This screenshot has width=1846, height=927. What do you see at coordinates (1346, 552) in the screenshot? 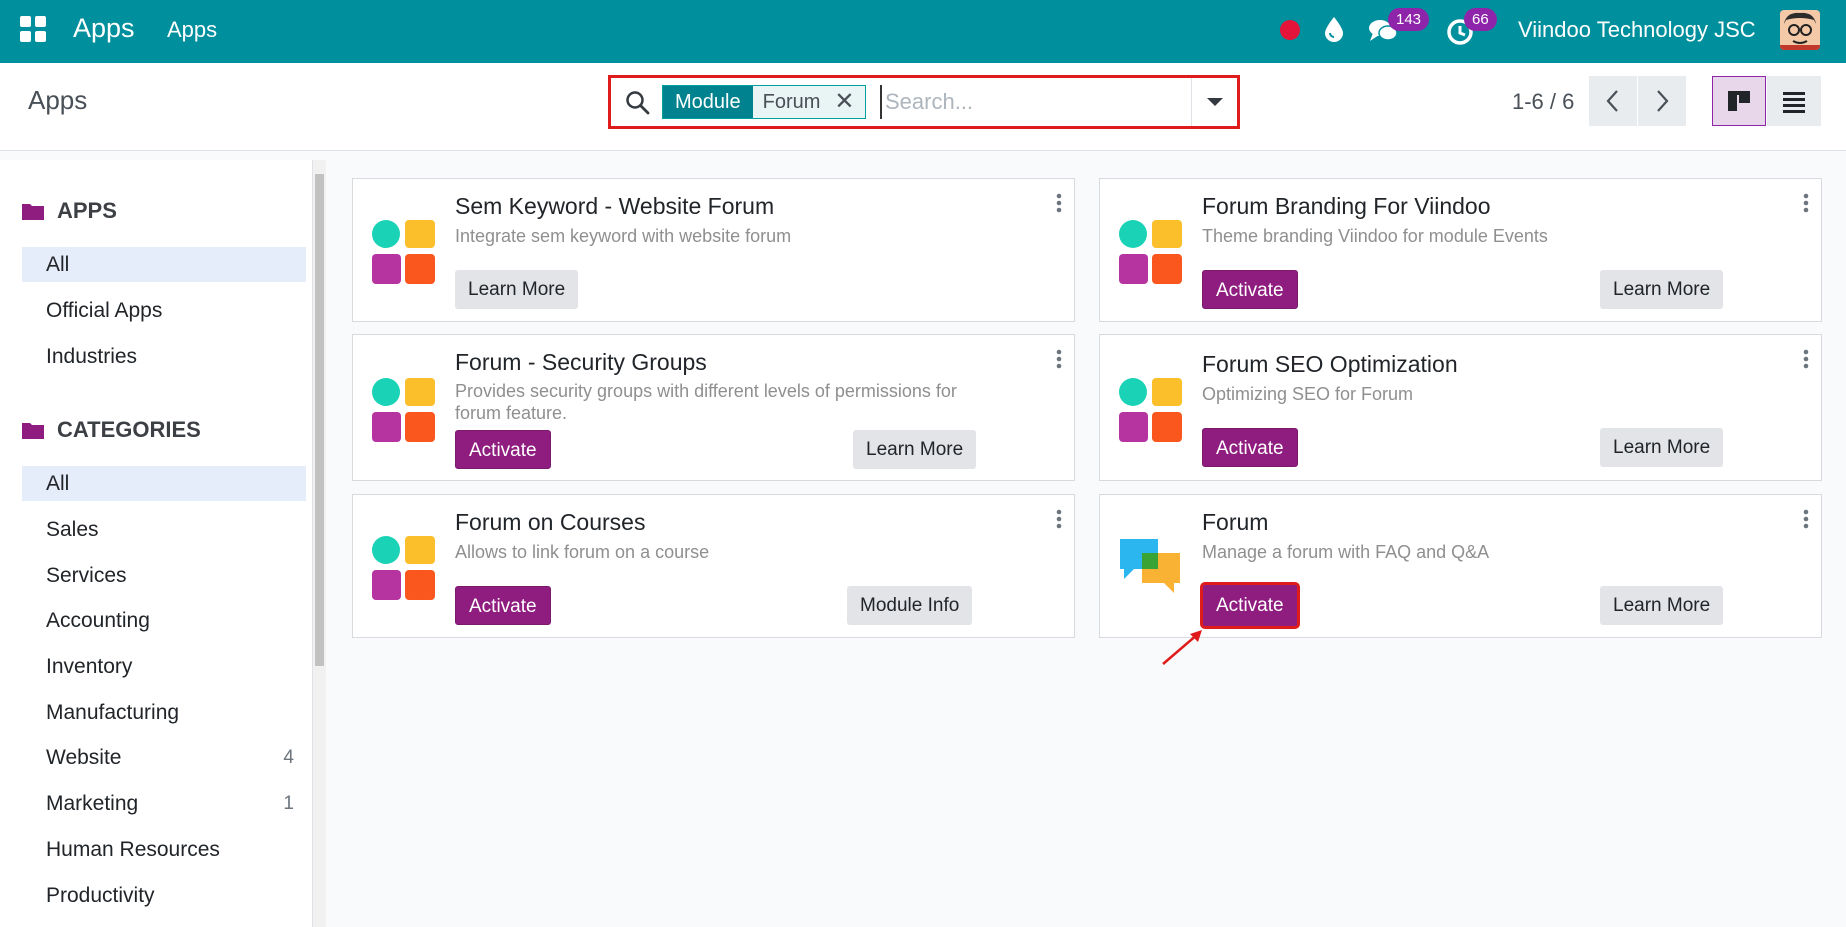
I see `app-description: Manage a forum with FAQ and Q&A` at bounding box center [1346, 552].